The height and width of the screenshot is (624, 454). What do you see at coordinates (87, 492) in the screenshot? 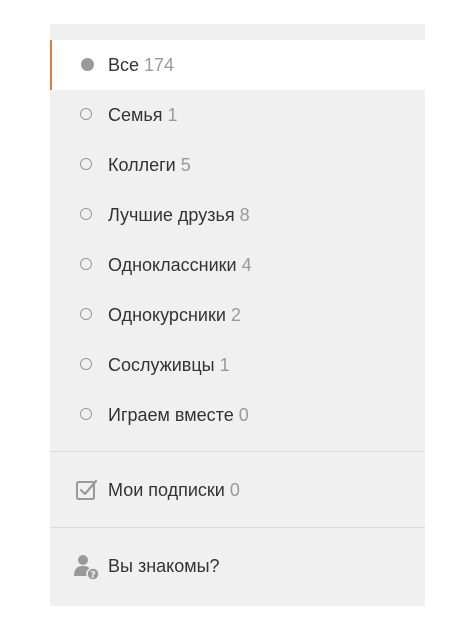
I see `checkbox-icon` at bounding box center [87, 492].